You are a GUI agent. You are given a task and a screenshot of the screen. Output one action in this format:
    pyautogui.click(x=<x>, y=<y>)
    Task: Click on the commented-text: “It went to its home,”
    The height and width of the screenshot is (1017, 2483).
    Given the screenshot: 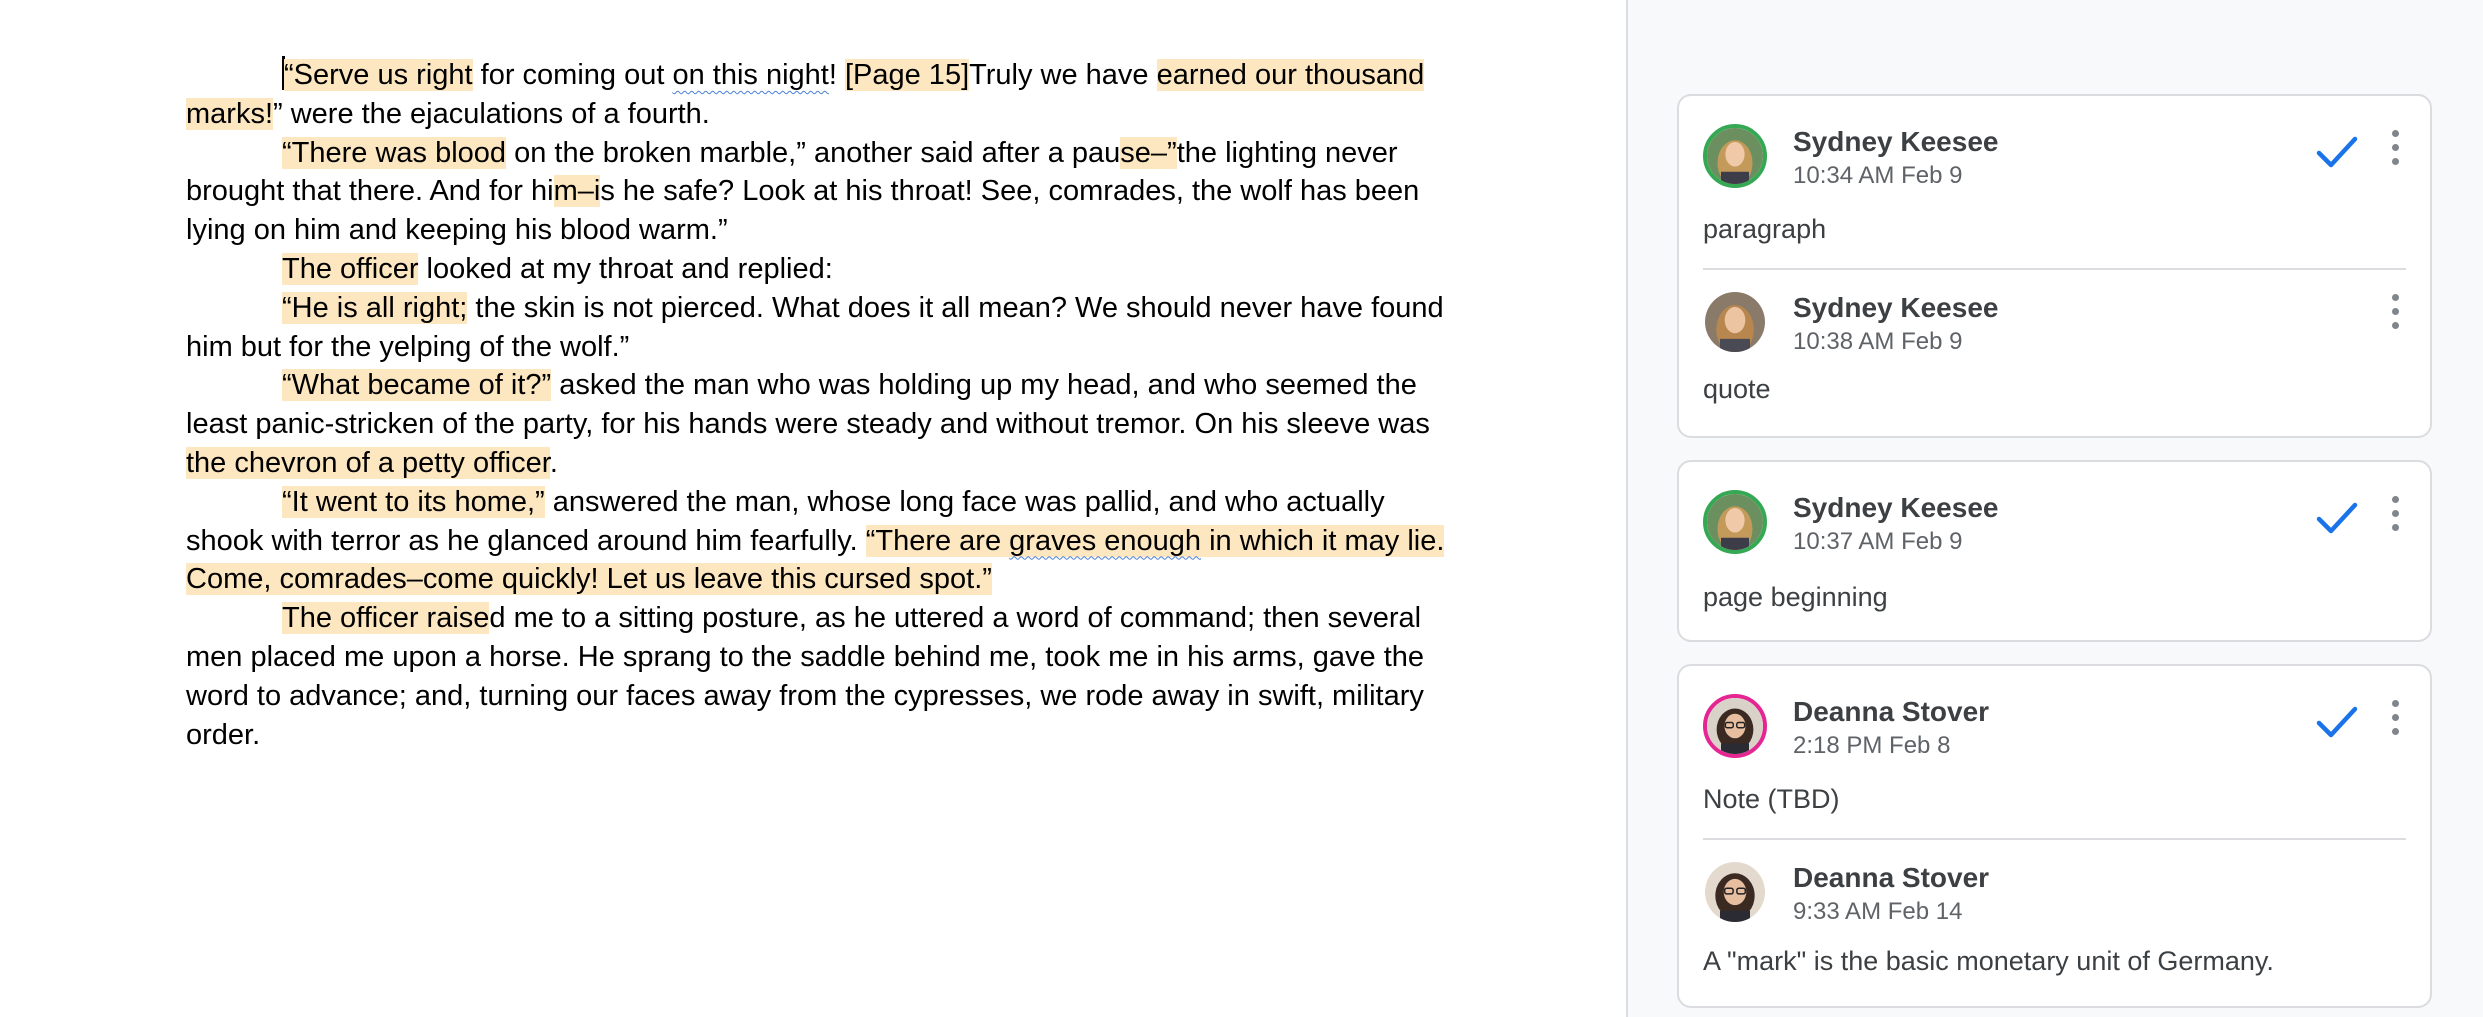 What is the action you would take?
    pyautogui.click(x=413, y=501)
    